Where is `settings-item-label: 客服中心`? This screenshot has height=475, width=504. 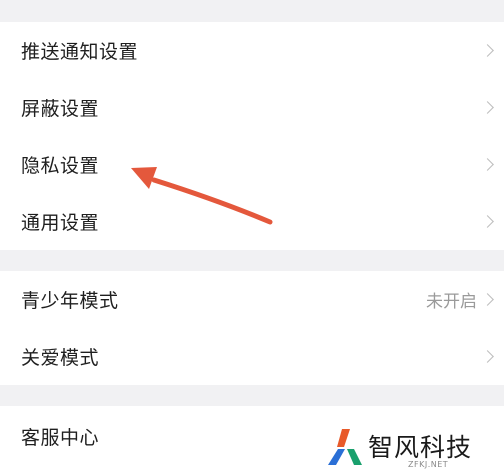
settings-item-label: 客服中心 is located at coordinates (60, 437).